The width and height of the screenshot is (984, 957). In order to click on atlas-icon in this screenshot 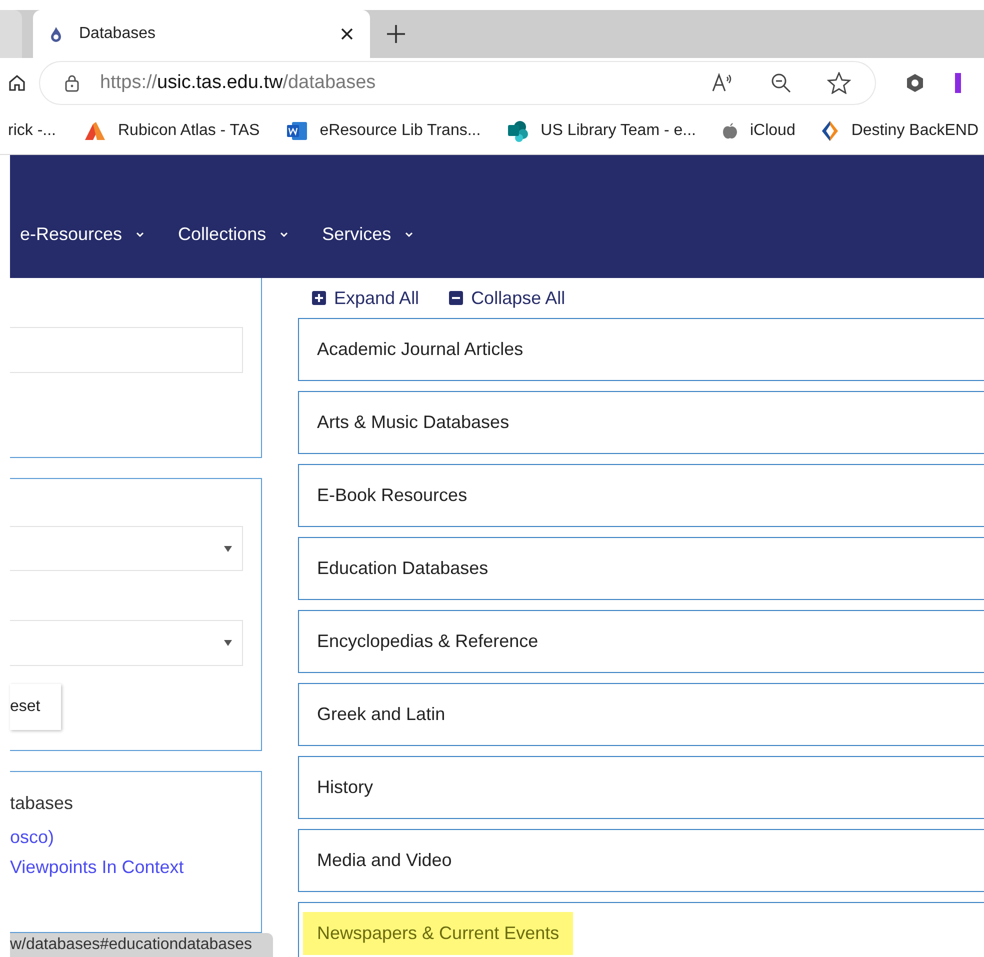, I will do `click(95, 131)`.